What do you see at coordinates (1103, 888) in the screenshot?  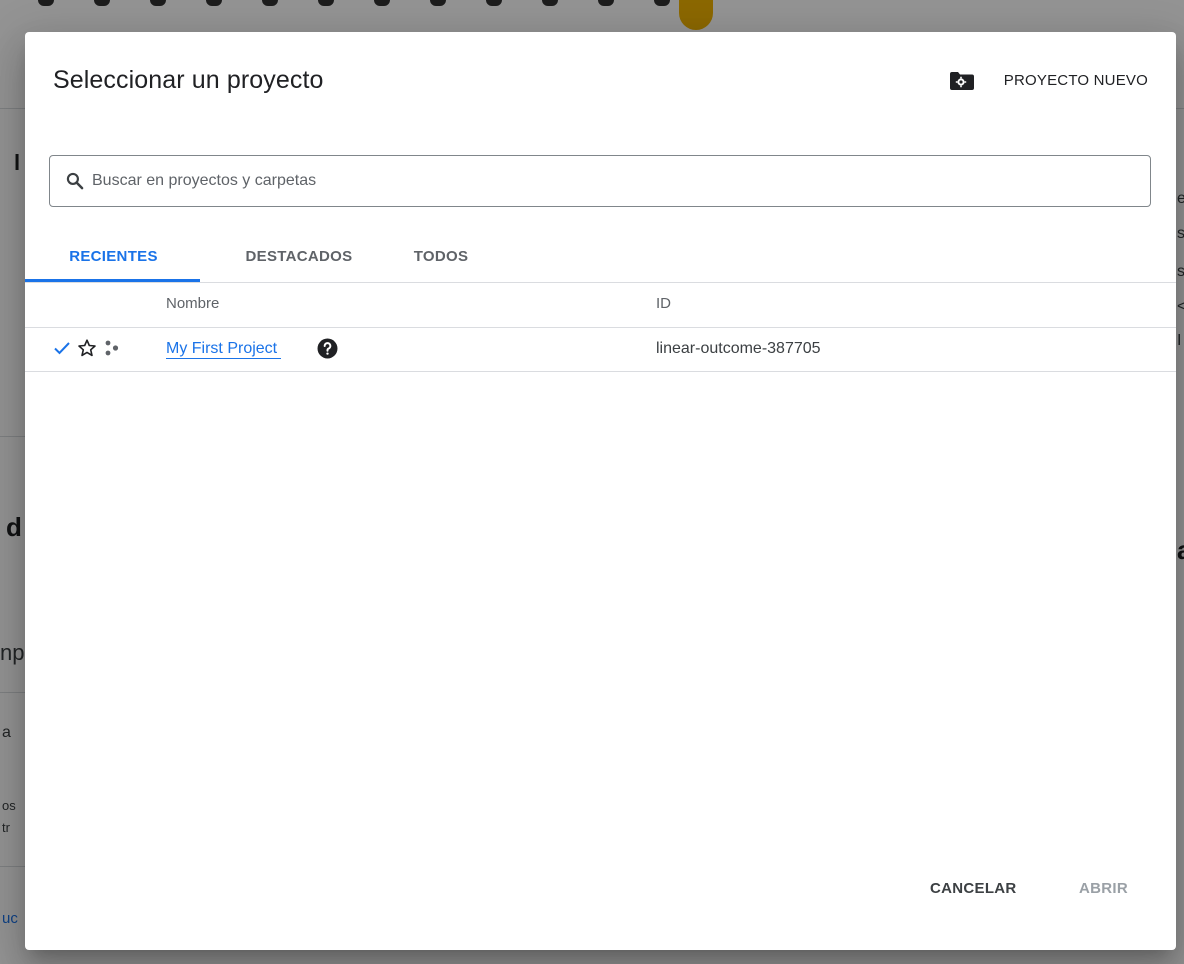 I see `open-button: ABRIR` at bounding box center [1103, 888].